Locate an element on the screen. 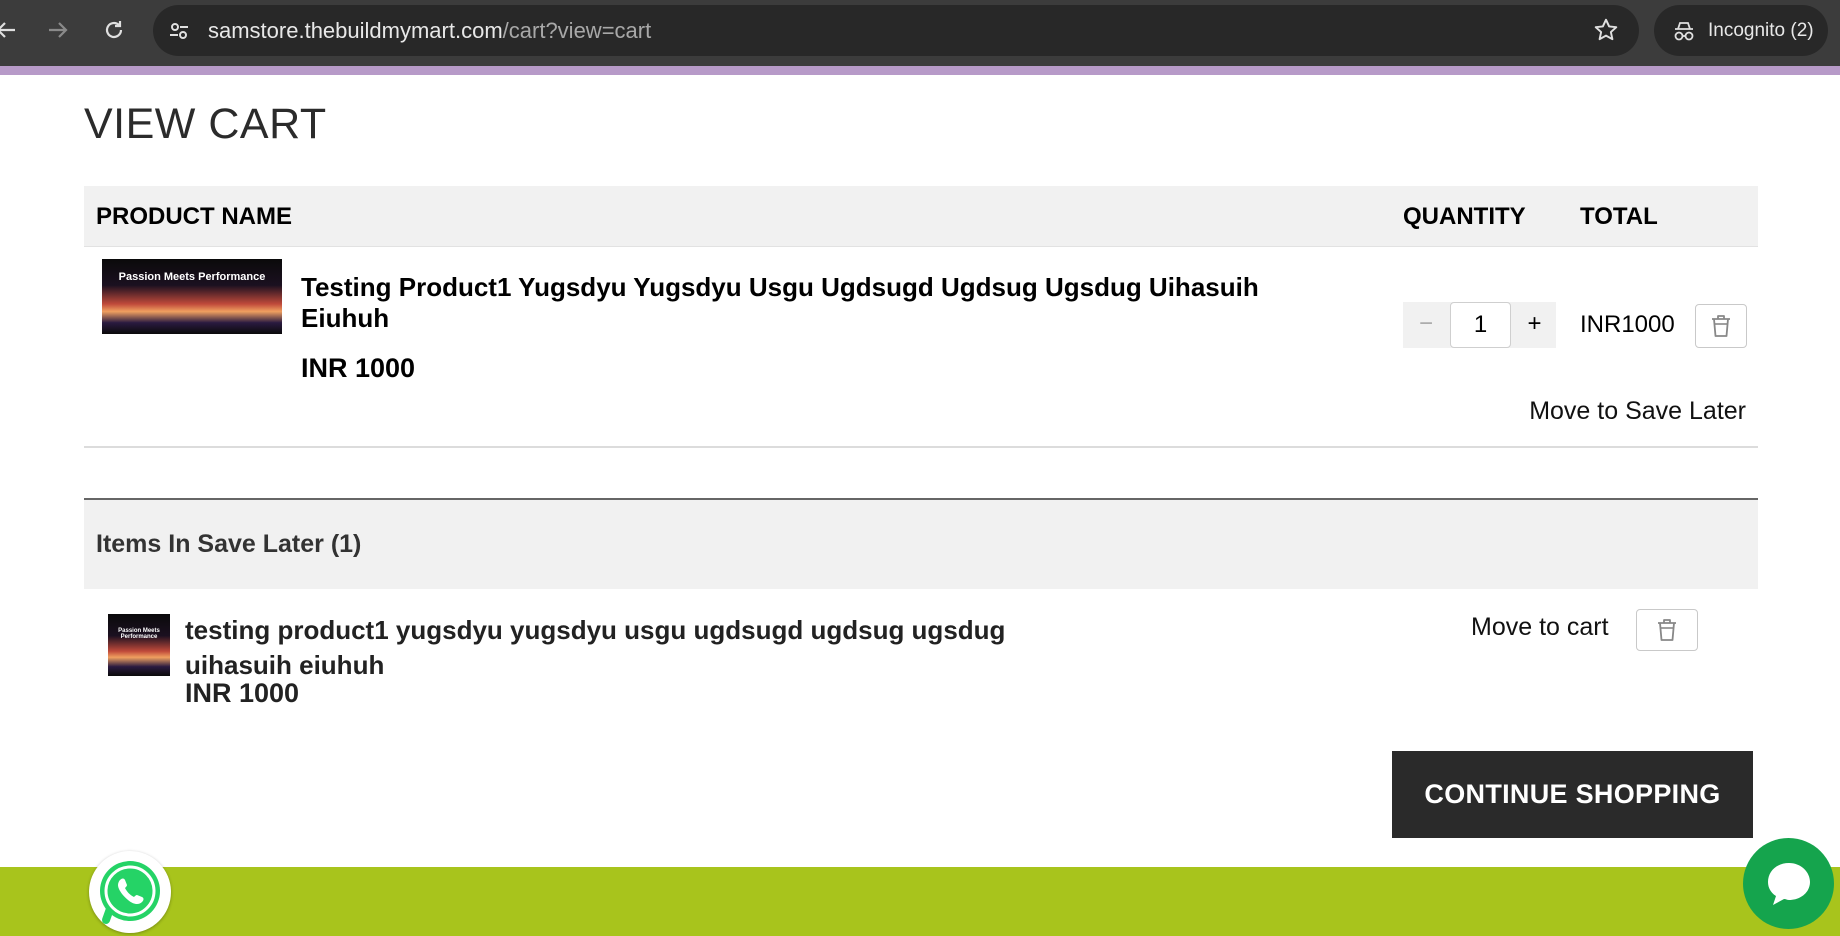 This screenshot has height=936, width=1840. cart-table-header: PRODUCT NAME QUANTITY TOTAL is located at coordinates (921, 216).